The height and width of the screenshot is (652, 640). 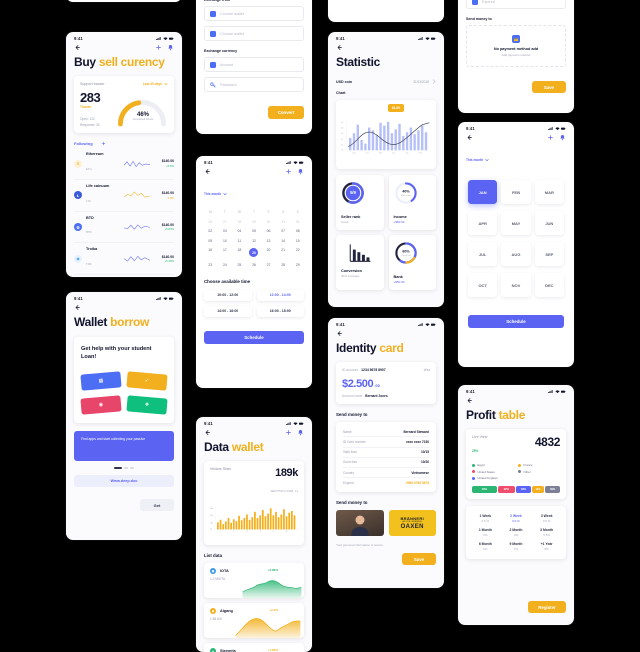 I want to click on calendar-day: 16, so click(x=210, y=252).